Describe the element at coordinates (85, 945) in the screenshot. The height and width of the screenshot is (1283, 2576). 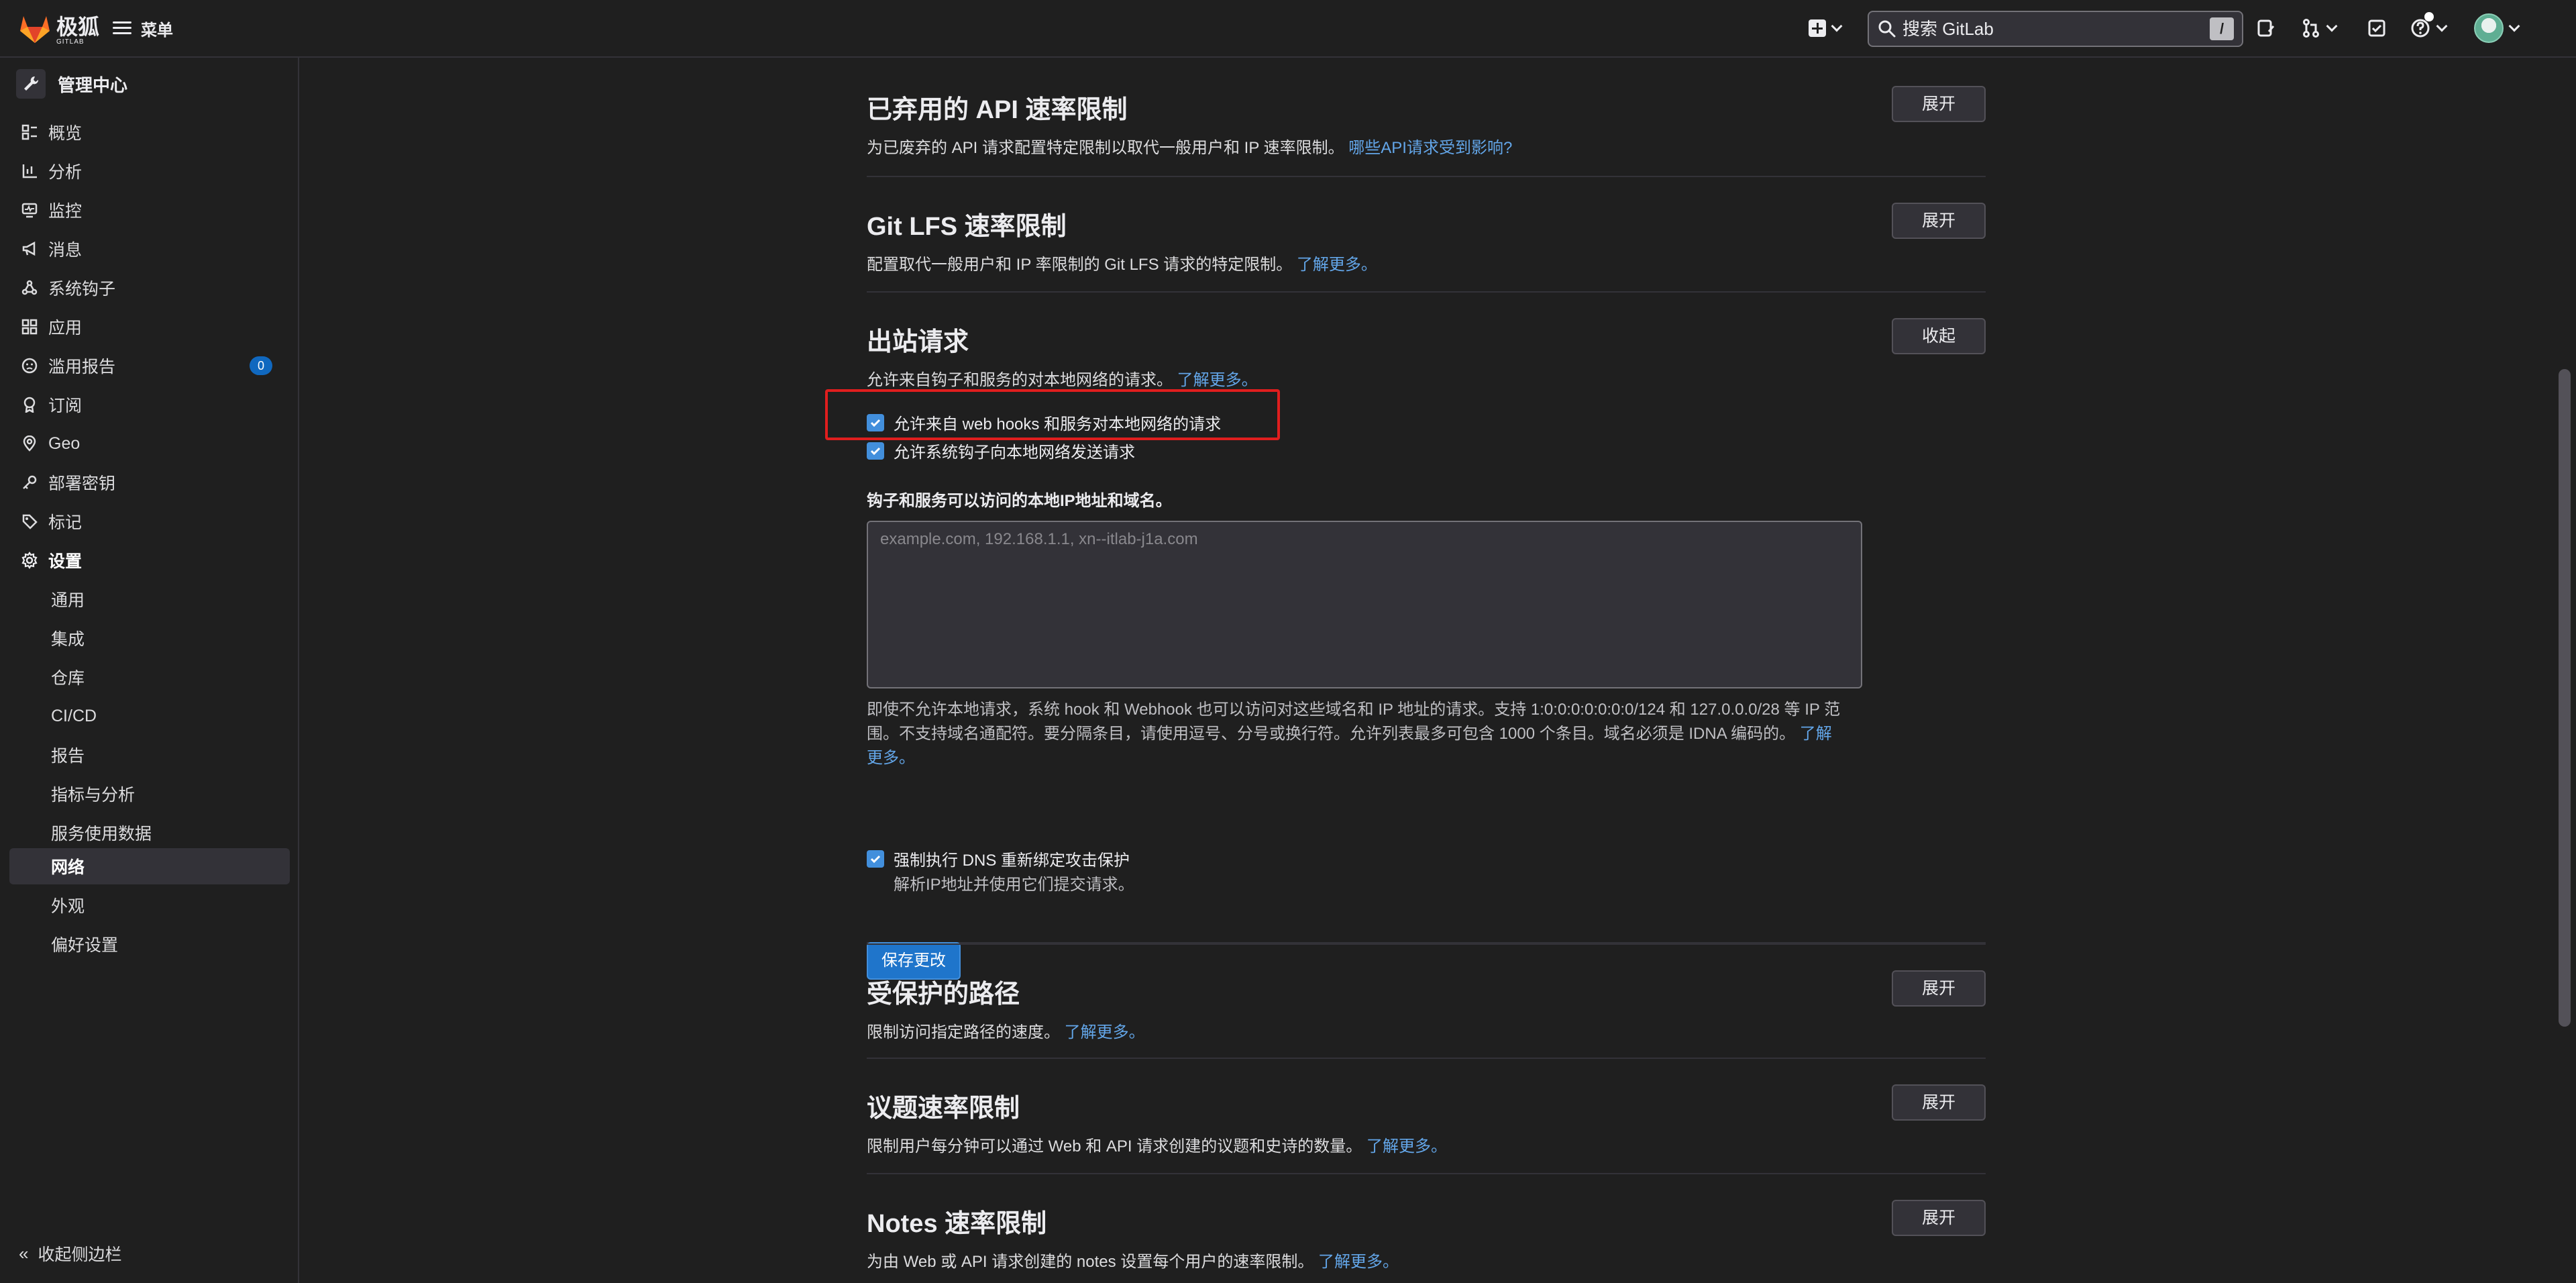
I see `sidebar-subitem-label: 偏好设置` at that location.